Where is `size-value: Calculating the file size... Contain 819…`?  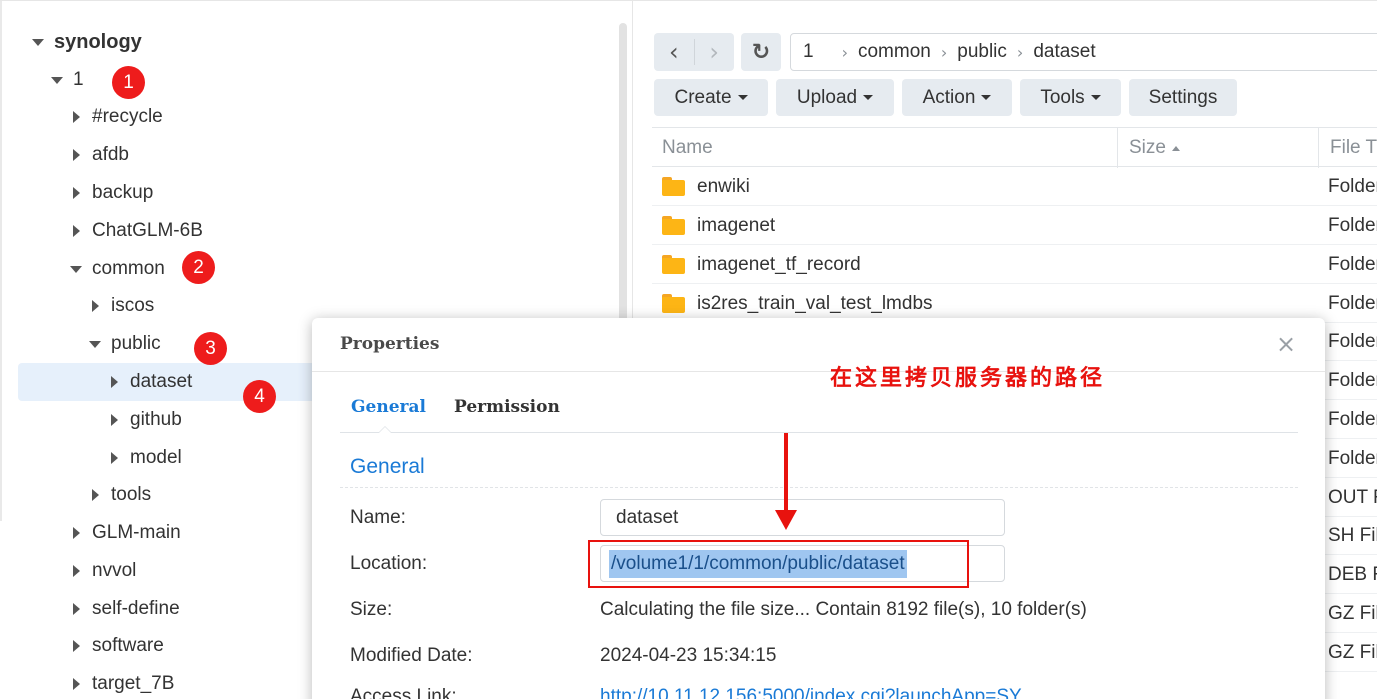
size-value: Calculating the file size... Contain 819… is located at coordinates (843, 609).